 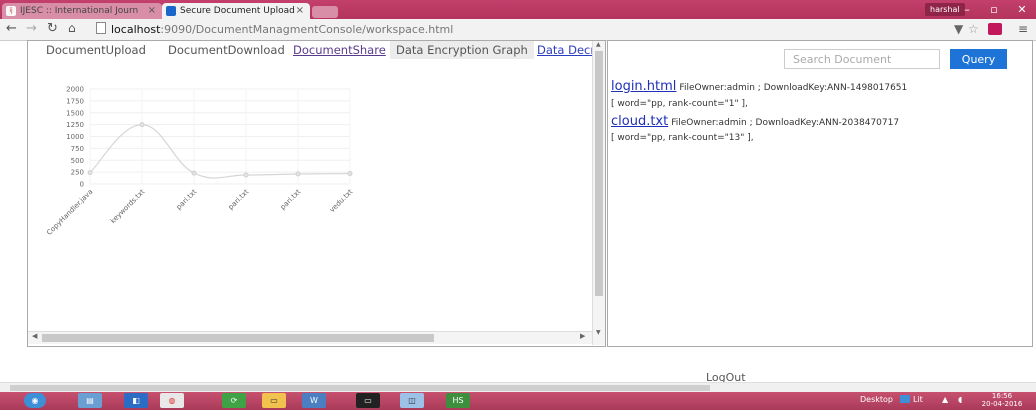 What do you see at coordinates (978, 59) in the screenshot?
I see `query-button: Query` at bounding box center [978, 59].